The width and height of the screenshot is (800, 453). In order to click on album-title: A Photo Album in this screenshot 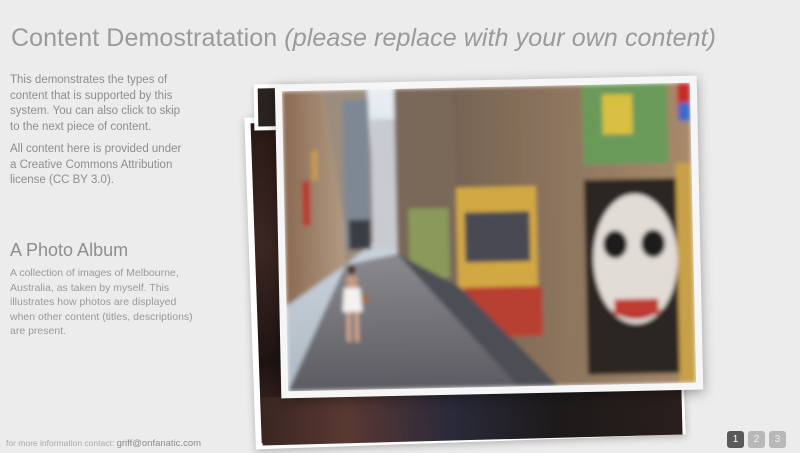, I will do `click(69, 250)`.